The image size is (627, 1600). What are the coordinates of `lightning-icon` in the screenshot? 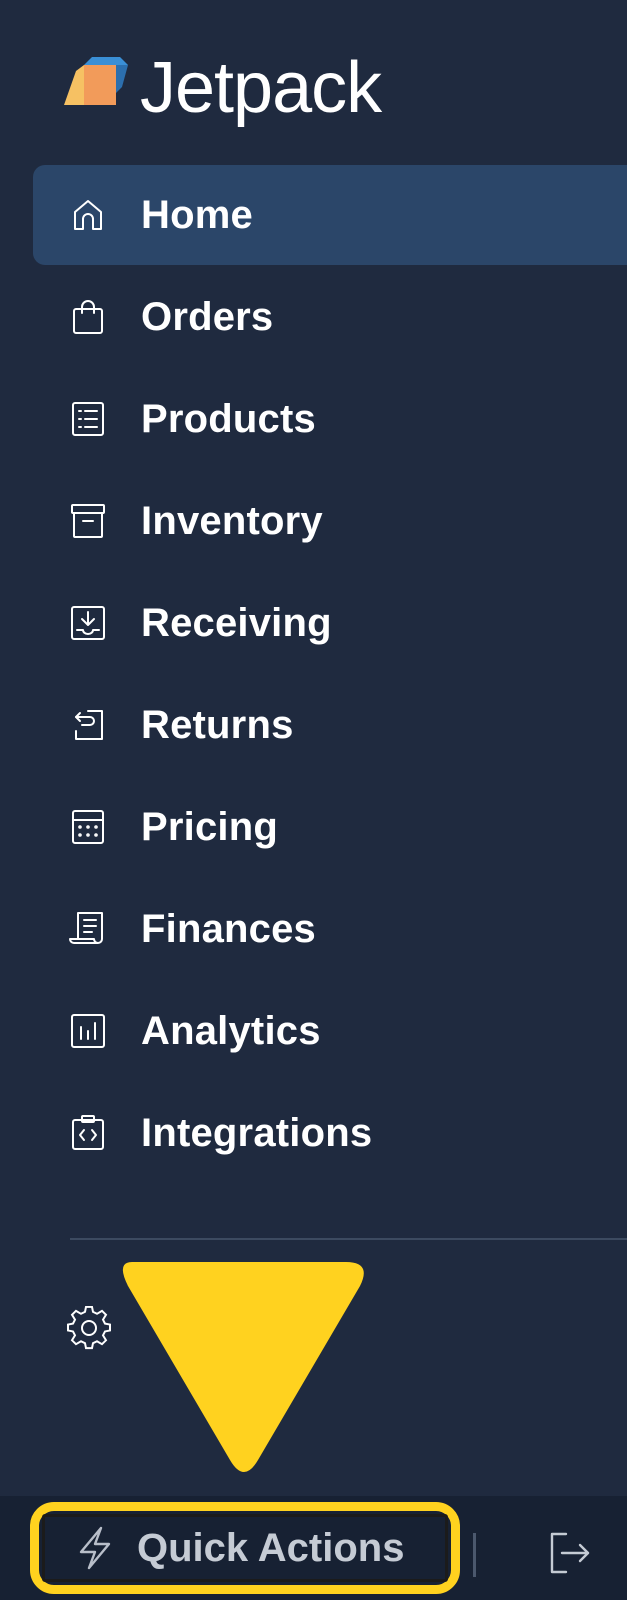 It's located at (95, 1548).